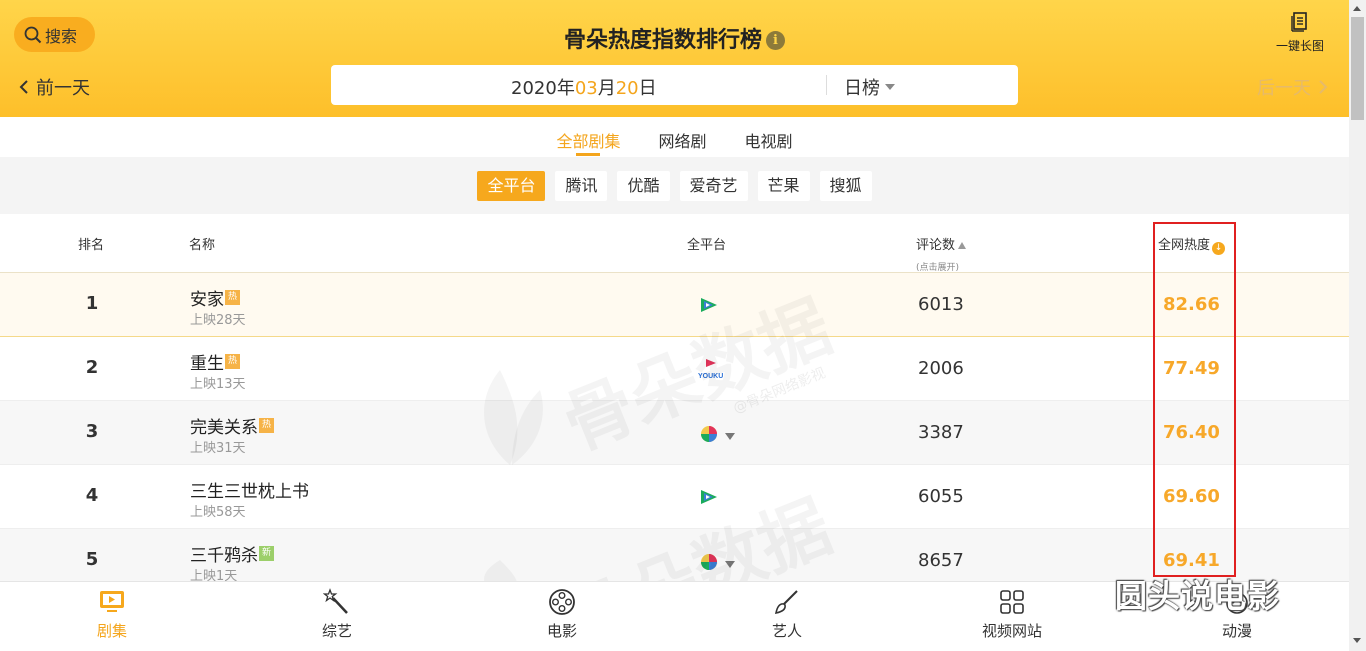  I want to click on nav-variety: 综艺, so click(337, 614).